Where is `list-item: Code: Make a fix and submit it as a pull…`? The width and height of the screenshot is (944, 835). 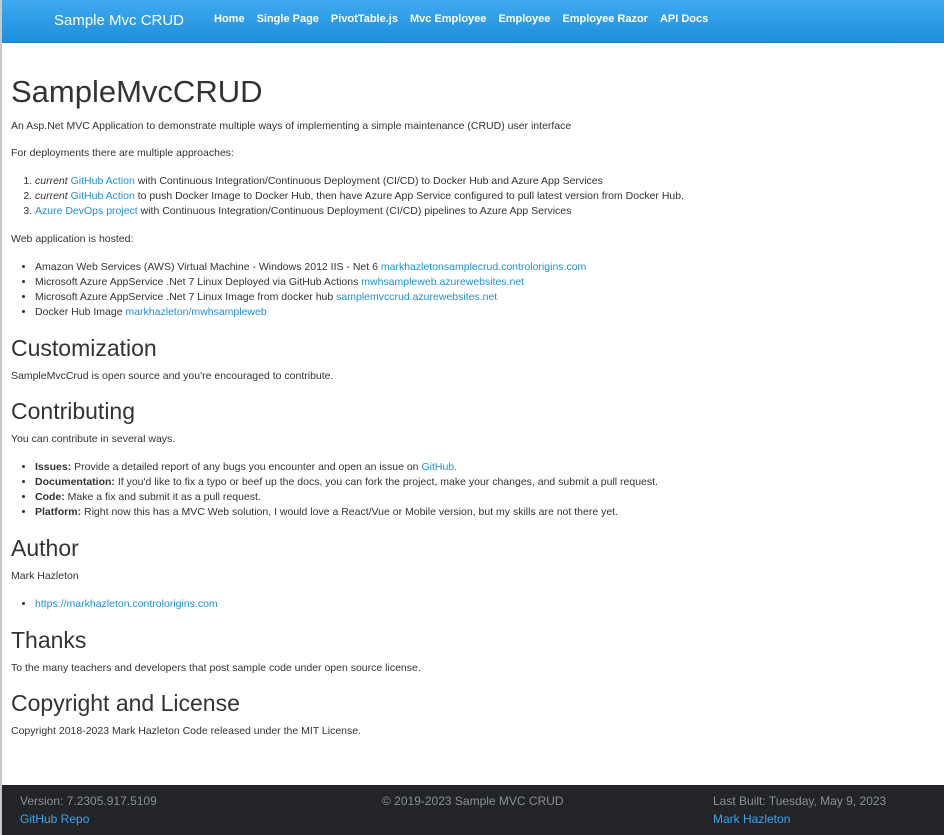
list-item: Code: Make a fix and submit it as a pull… is located at coordinates (473, 497).